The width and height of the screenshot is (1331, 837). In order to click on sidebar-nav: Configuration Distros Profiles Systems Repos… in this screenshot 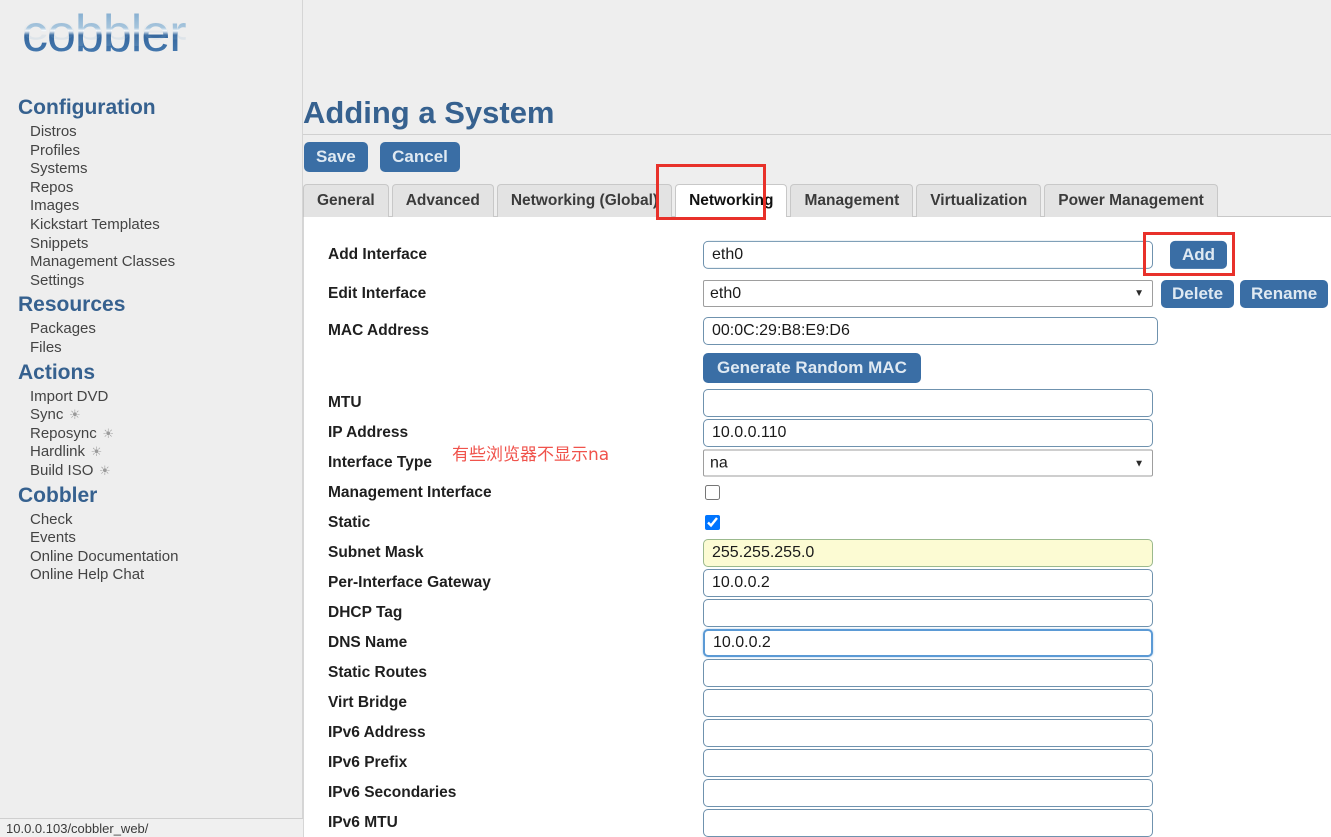, I will do `click(151, 339)`.